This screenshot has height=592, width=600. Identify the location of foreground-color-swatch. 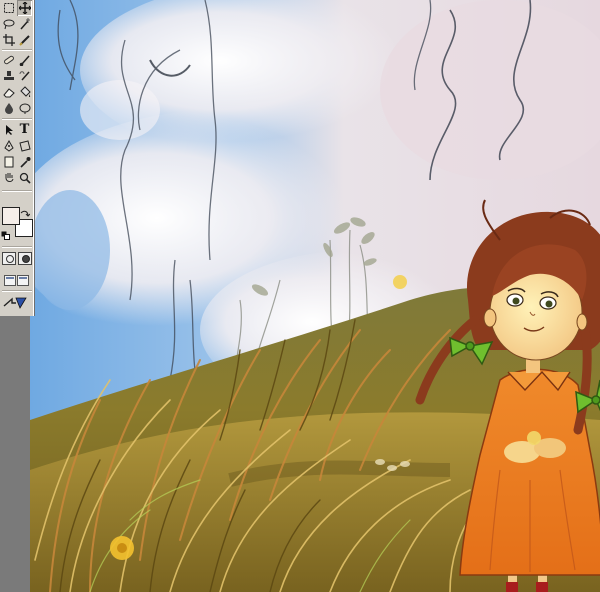
(11, 216).